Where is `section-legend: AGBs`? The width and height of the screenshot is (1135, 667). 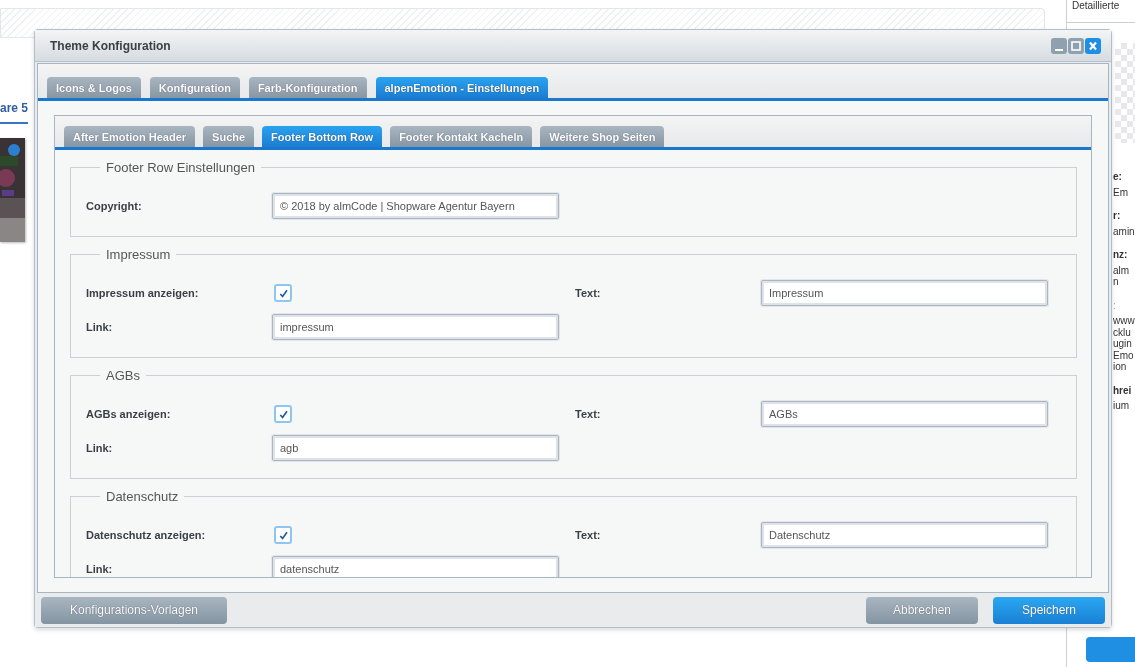 section-legend: AGBs is located at coordinates (123, 375).